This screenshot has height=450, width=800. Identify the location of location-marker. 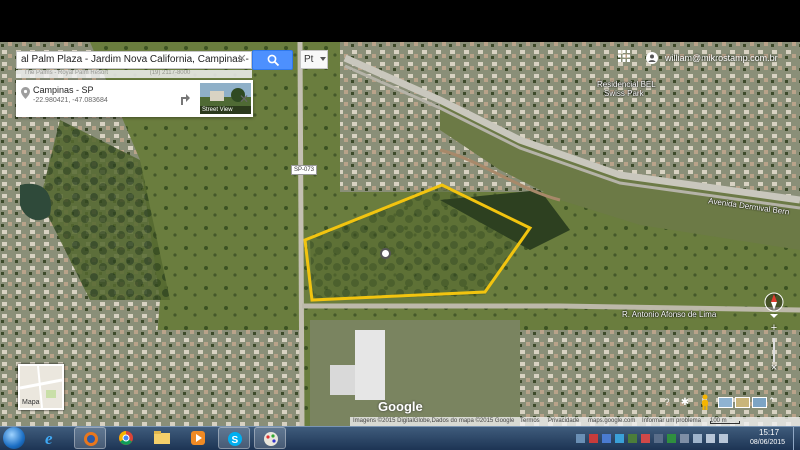
(385, 253).